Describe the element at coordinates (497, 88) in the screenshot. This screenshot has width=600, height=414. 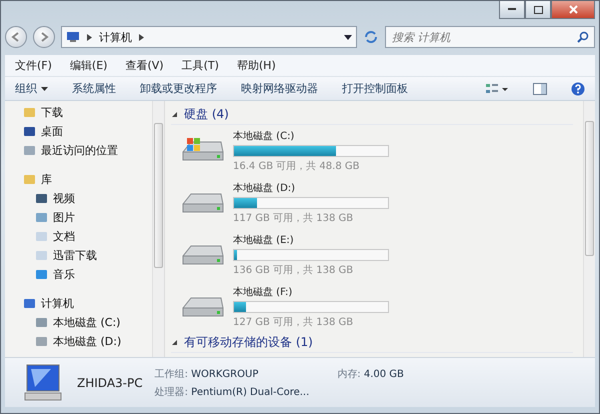
I see `view-options-icon` at that location.